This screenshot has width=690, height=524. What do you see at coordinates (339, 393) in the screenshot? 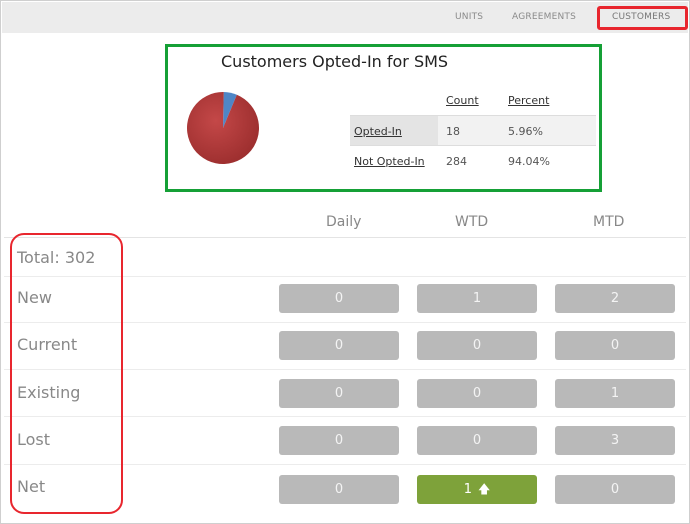
I see `metric-existing-daily: 0` at bounding box center [339, 393].